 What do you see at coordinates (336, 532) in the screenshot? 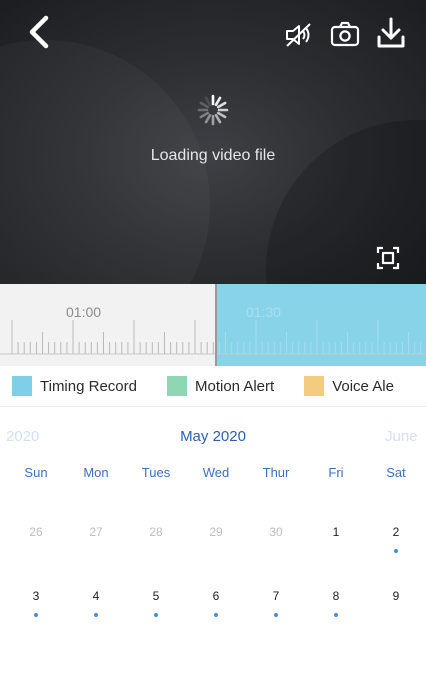
I see `calendar-day: 1` at bounding box center [336, 532].